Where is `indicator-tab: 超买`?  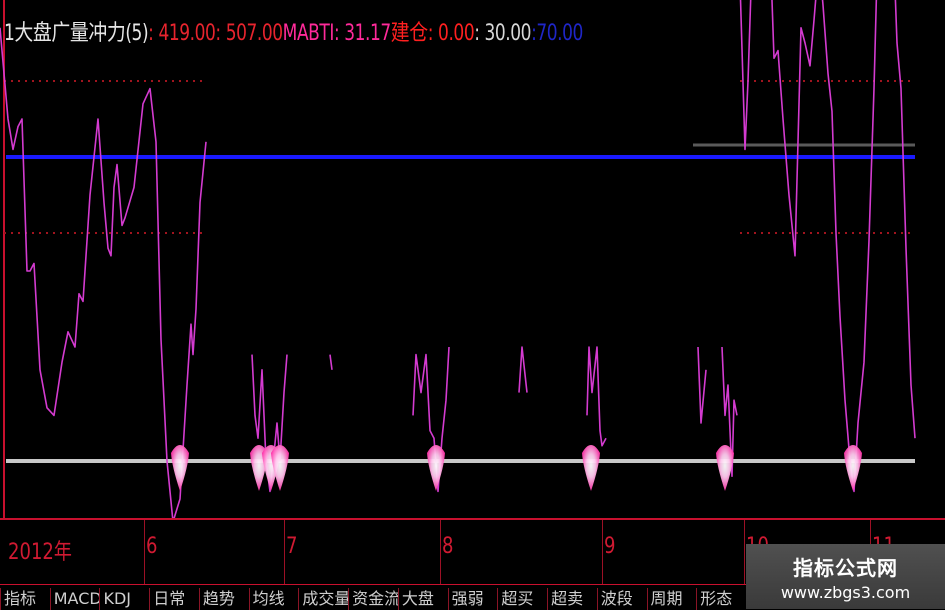 indicator-tab: 超买 is located at coordinates (522, 599).